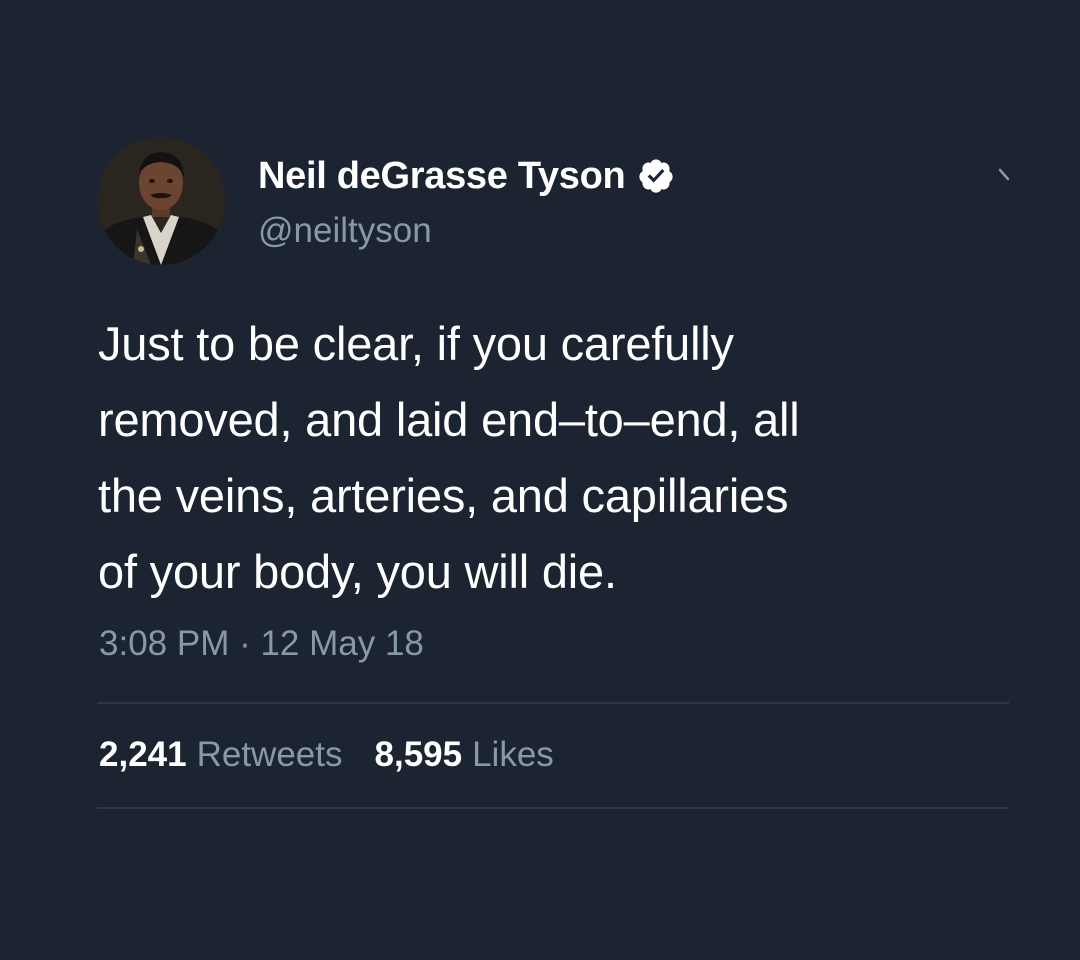 The width and height of the screenshot is (1080, 960). I want to click on retweets-stat: 2,241 Retweets, so click(221, 755).